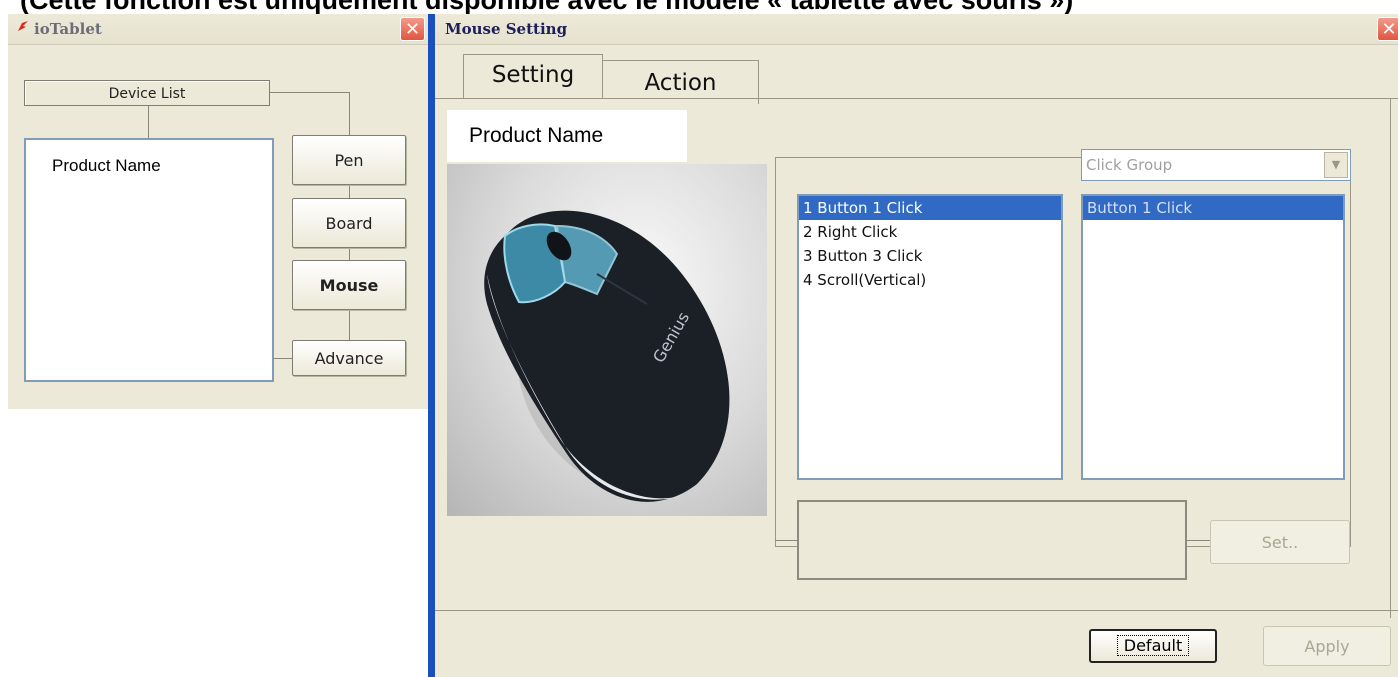 This screenshot has width=1398, height=677. What do you see at coordinates (567, 136) in the screenshot?
I see `product-name-label: Product Name` at bounding box center [567, 136].